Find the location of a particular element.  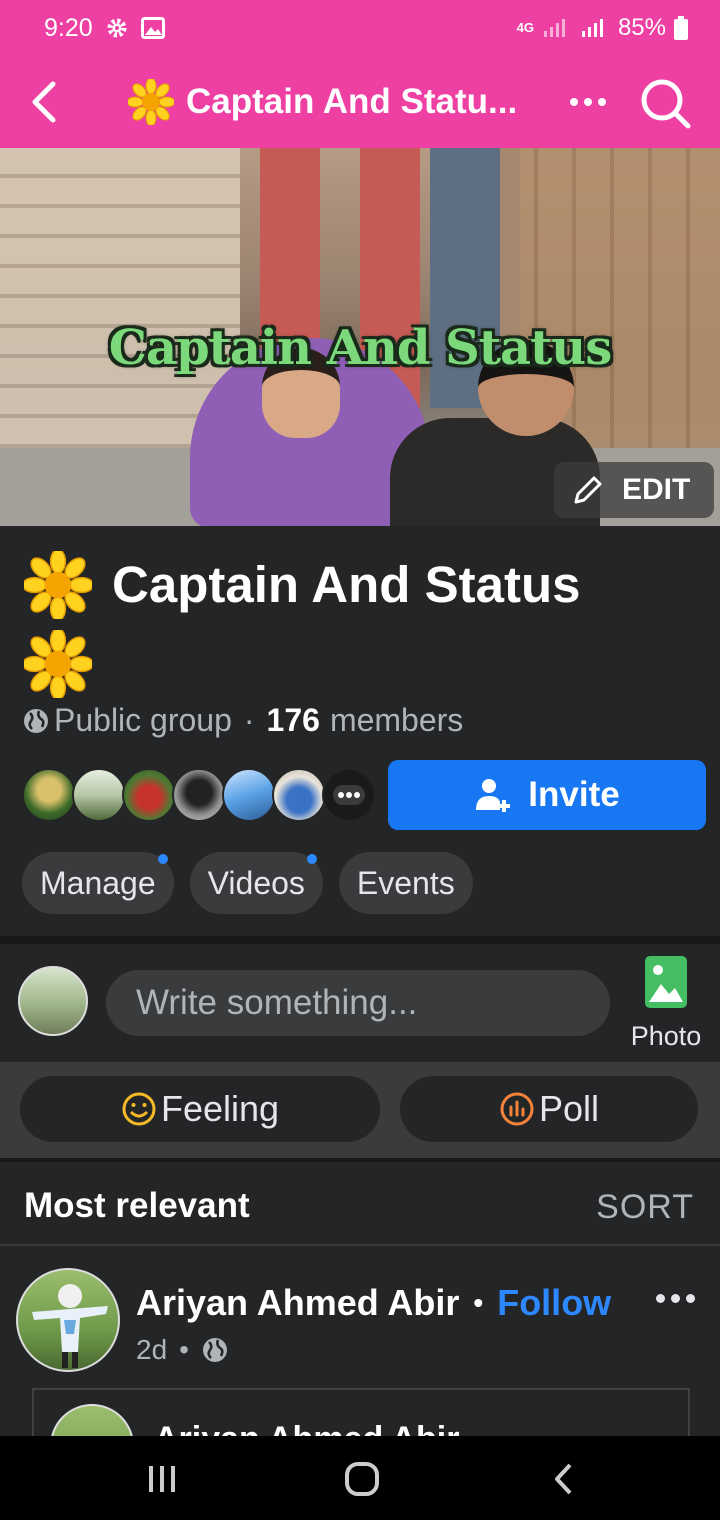

post-meta: 2d • is located at coordinates (182, 1350).